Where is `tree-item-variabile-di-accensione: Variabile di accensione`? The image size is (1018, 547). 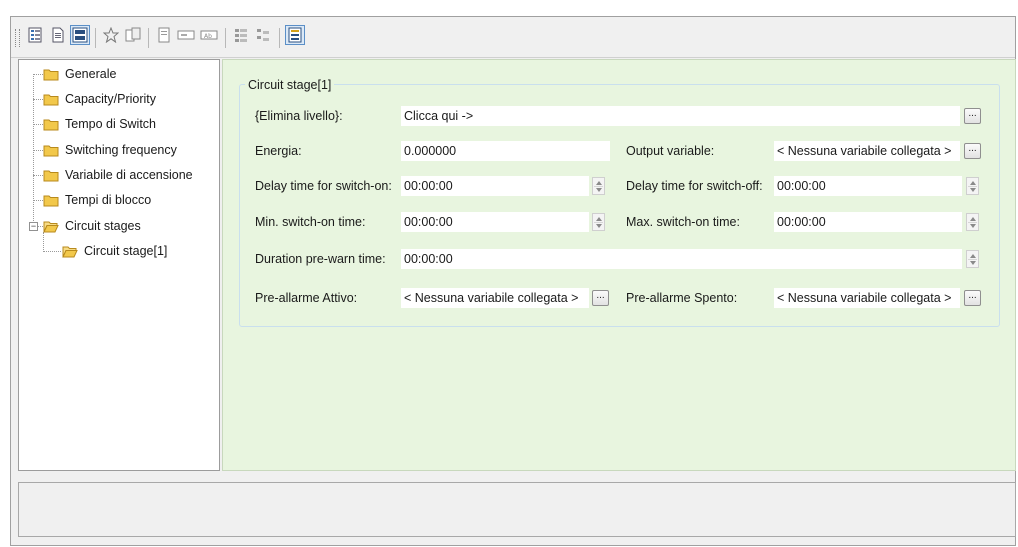 tree-item-variabile-di-accensione: Variabile di accensione is located at coordinates (118, 175).